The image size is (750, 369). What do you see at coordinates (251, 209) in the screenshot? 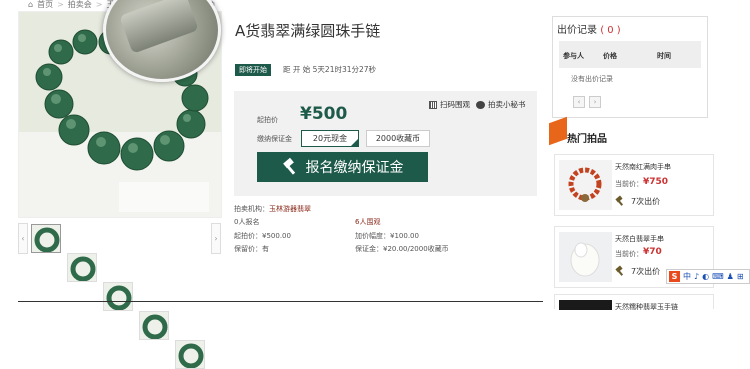
I see `org-label: 拍卖机构：` at bounding box center [251, 209].